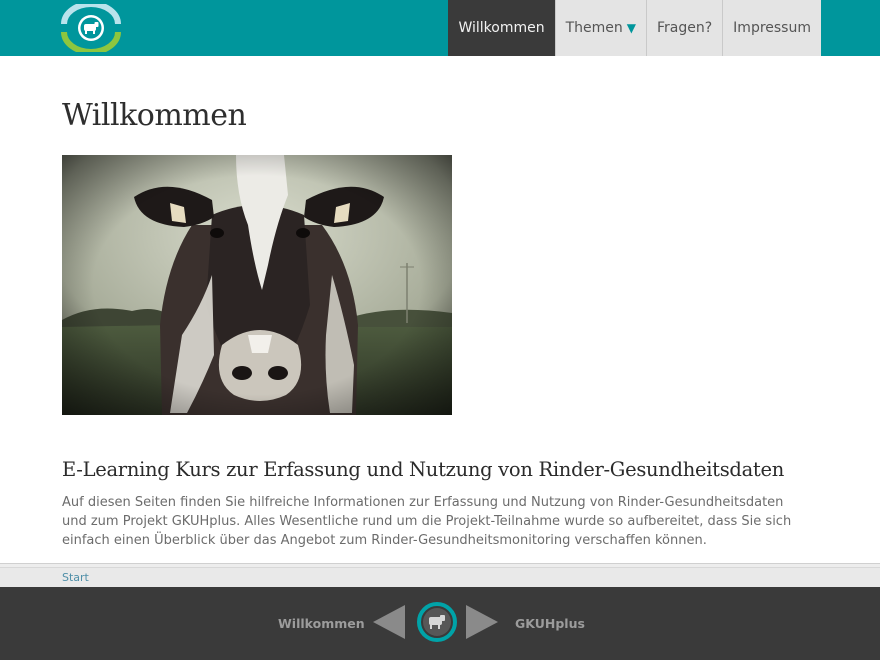 The image size is (880, 660). I want to click on page-navigation-bar: Willkommen GKUHplus, so click(440, 623).